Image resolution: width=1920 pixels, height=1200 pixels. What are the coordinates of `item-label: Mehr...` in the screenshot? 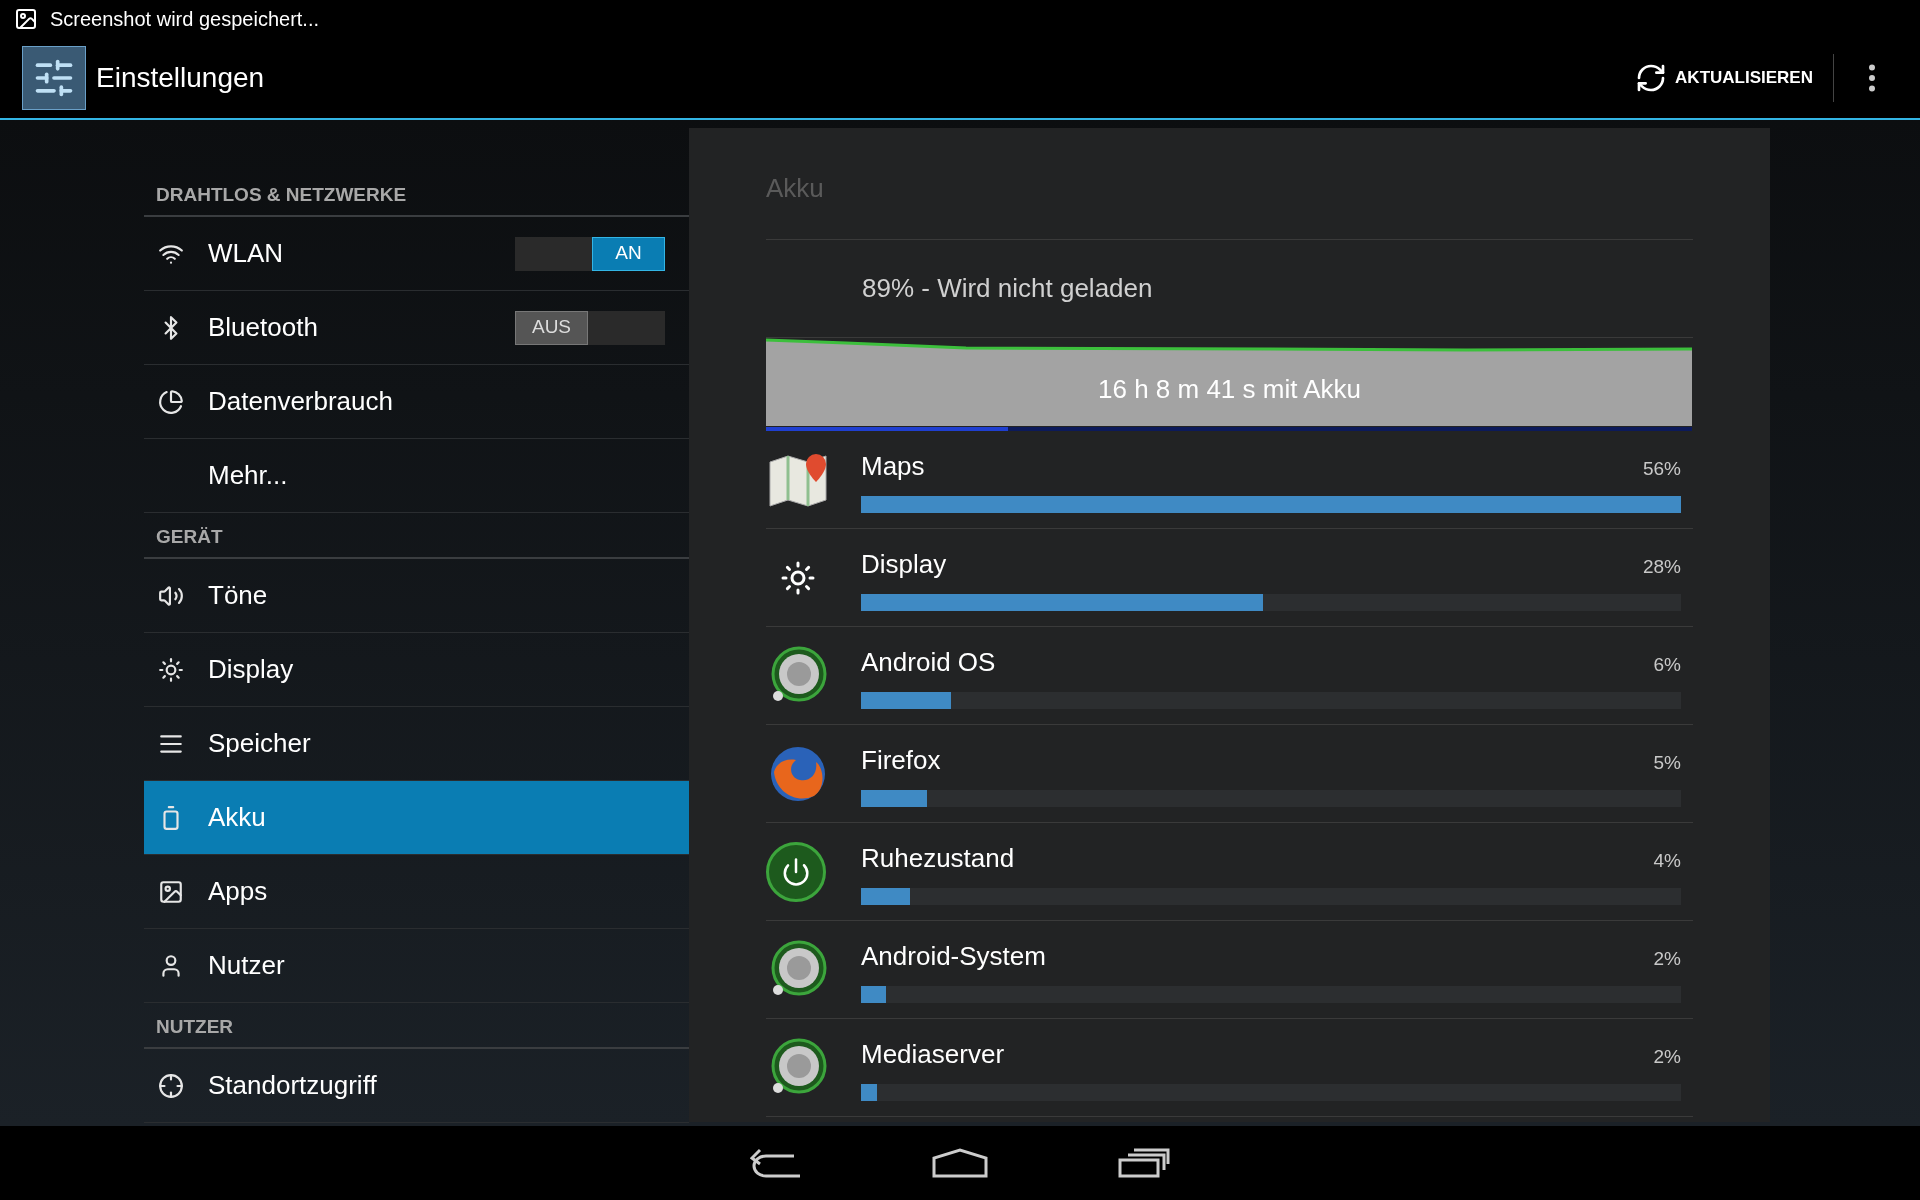 It's located at (248, 475).